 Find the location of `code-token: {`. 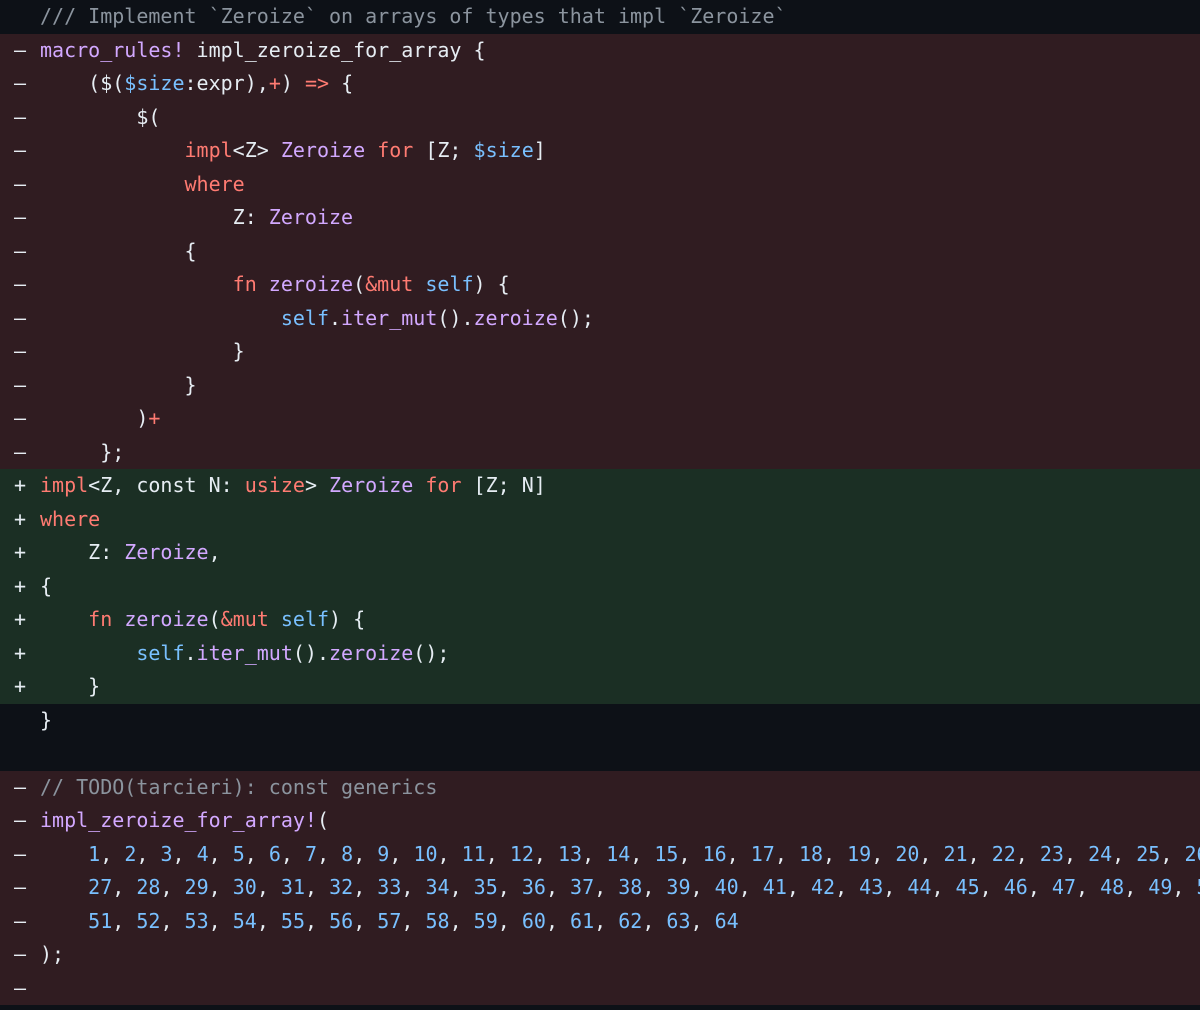

code-token: { is located at coordinates (341, 83).